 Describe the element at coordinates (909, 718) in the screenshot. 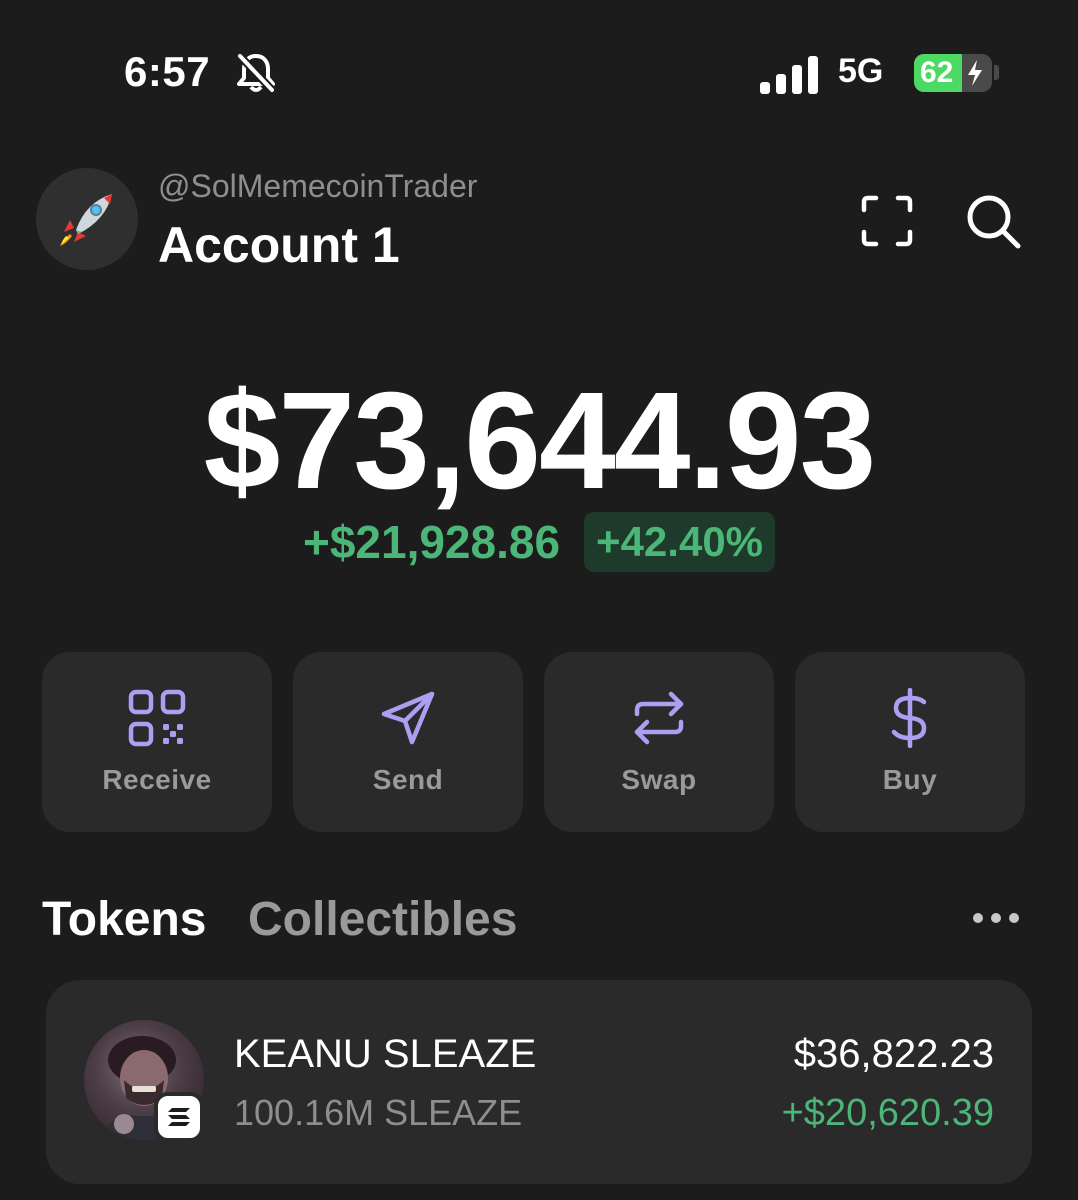

I see `dollar-icon` at that location.